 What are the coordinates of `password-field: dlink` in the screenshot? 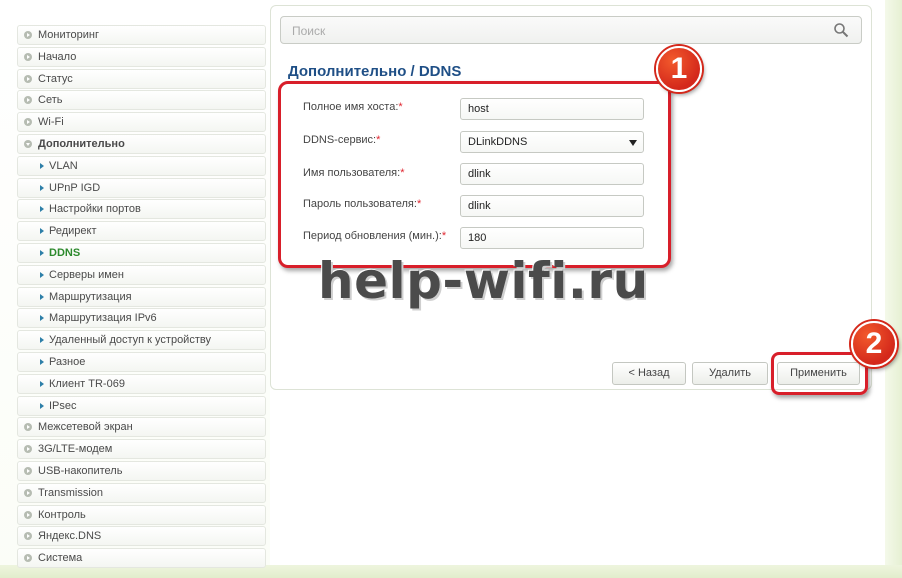 It's located at (552, 206).